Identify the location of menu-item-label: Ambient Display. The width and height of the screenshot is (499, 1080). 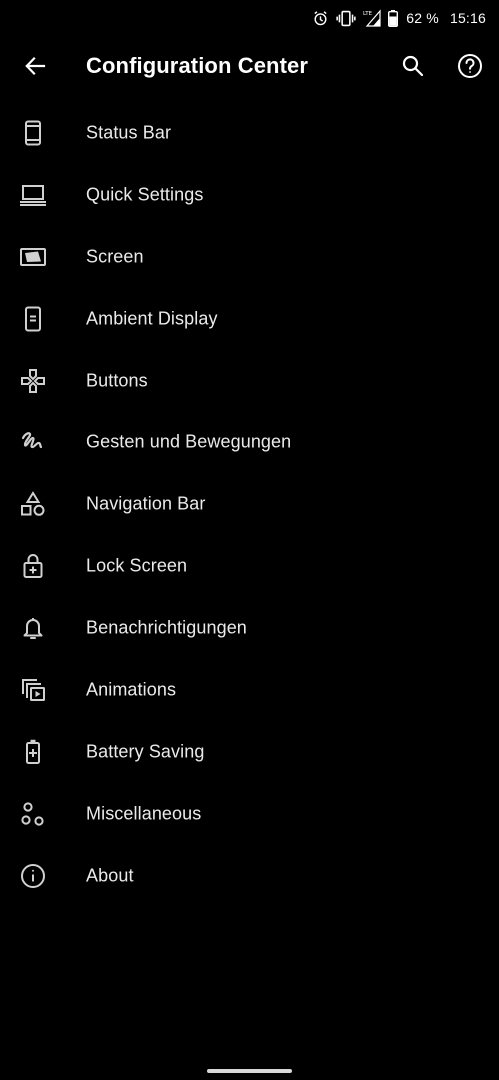
(152, 318).